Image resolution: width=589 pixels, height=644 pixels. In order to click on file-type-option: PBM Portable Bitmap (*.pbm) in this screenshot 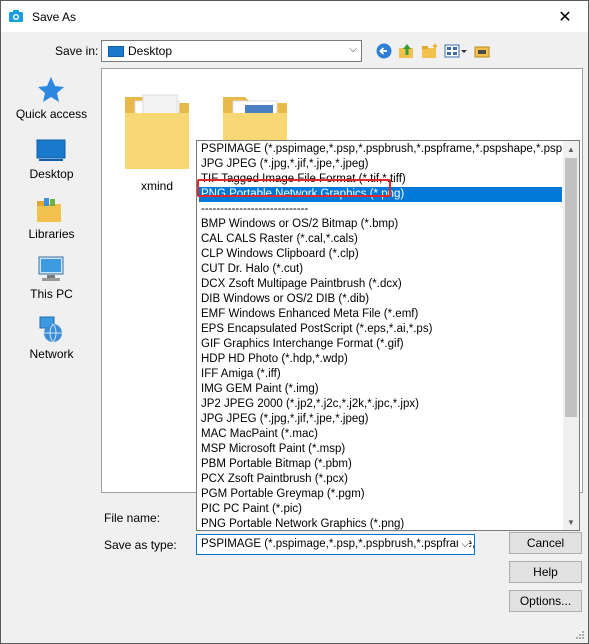, I will do `click(380, 464)`.